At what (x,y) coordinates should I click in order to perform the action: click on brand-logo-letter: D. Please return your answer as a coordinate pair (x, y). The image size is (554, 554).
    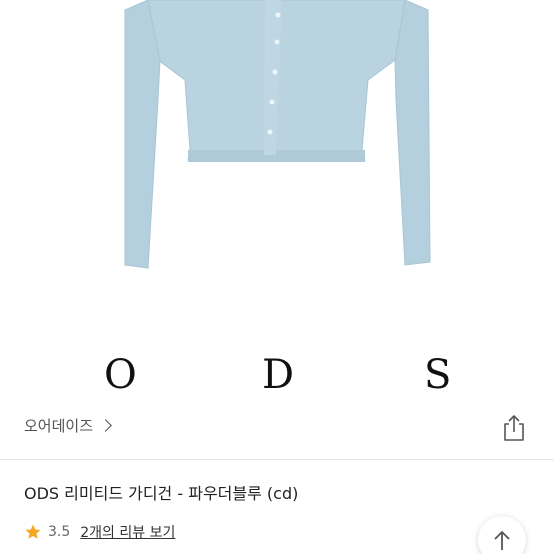
    Looking at the image, I should click on (278, 375).